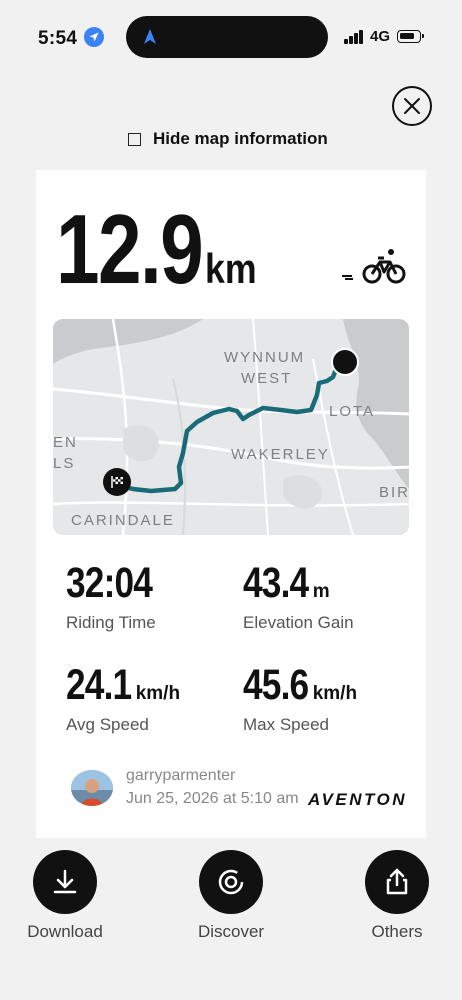 The width and height of the screenshot is (462, 1000). What do you see at coordinates (130, 249) in the screenshot?
I see `distance-value: 12.9` at bounding box center [130, 249].